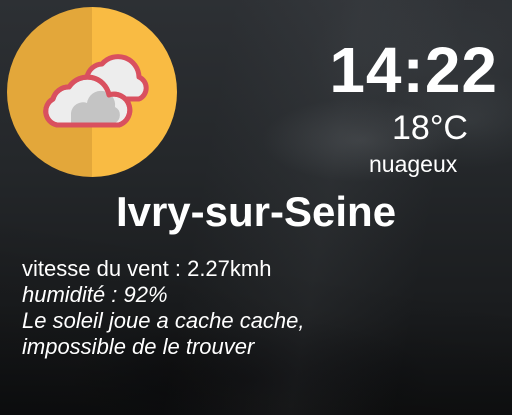 The image size is (512, 415). What do you see at coordinates (138, 346) in the screenshot?
I see `weather-message-line-2: impossible de le trouver` at bounding box center [138, 346].